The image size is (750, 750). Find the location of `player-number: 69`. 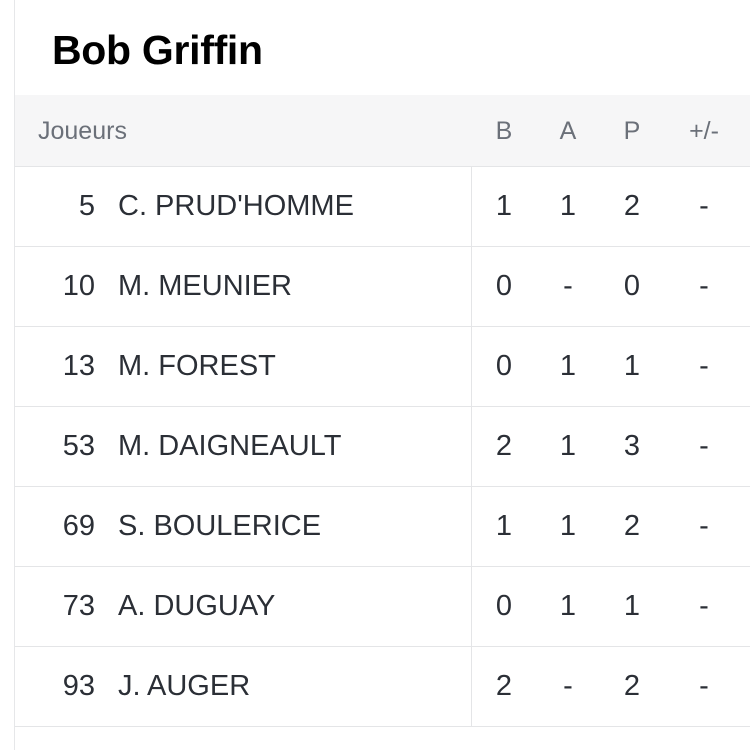

player-number: 69 is located at coordinates (78, 526).